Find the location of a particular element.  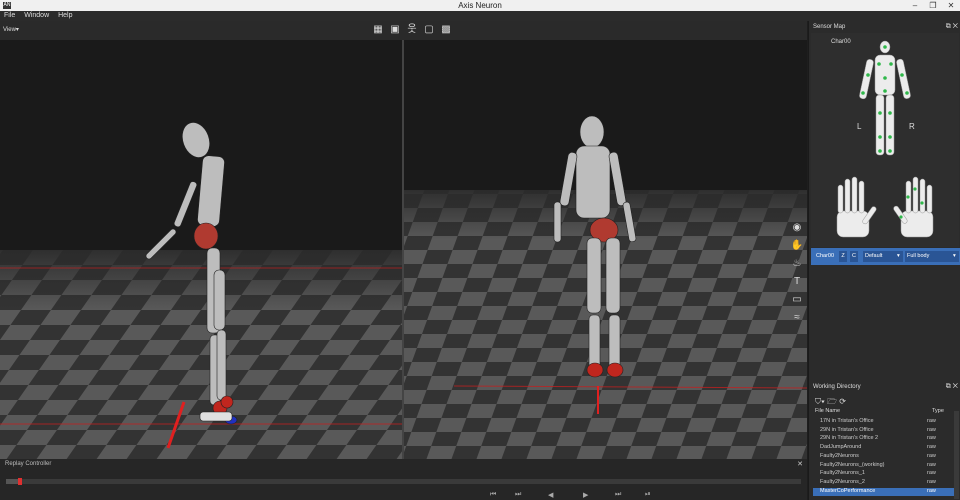

file-row: 17N in Tristan's Office raw is located at coordinates (884, 422).